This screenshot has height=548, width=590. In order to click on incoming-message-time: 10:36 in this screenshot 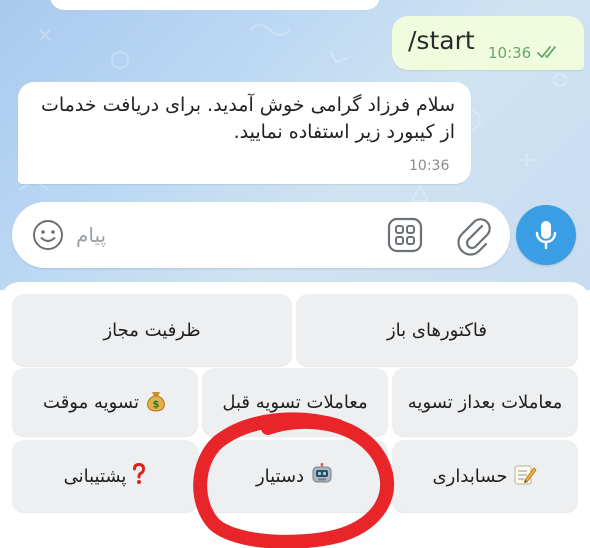, I will do `click(429, 166)`.